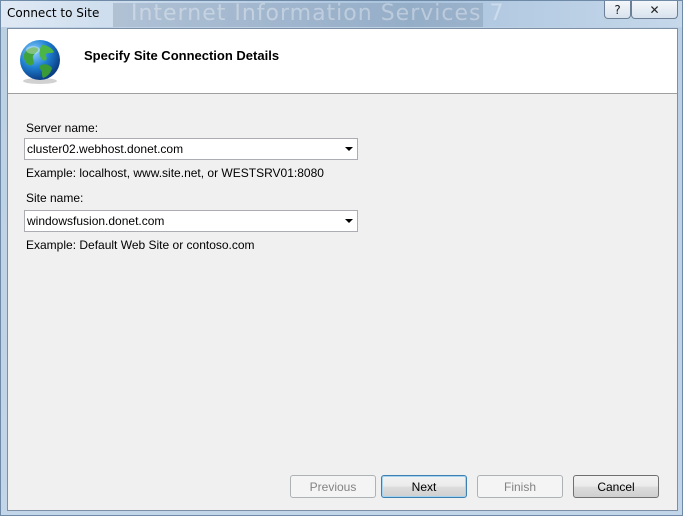 The height and width of the screenshot is (516, 683). I want to click on site-name-value: windowsfusion.donet.com, so click(96, 221).